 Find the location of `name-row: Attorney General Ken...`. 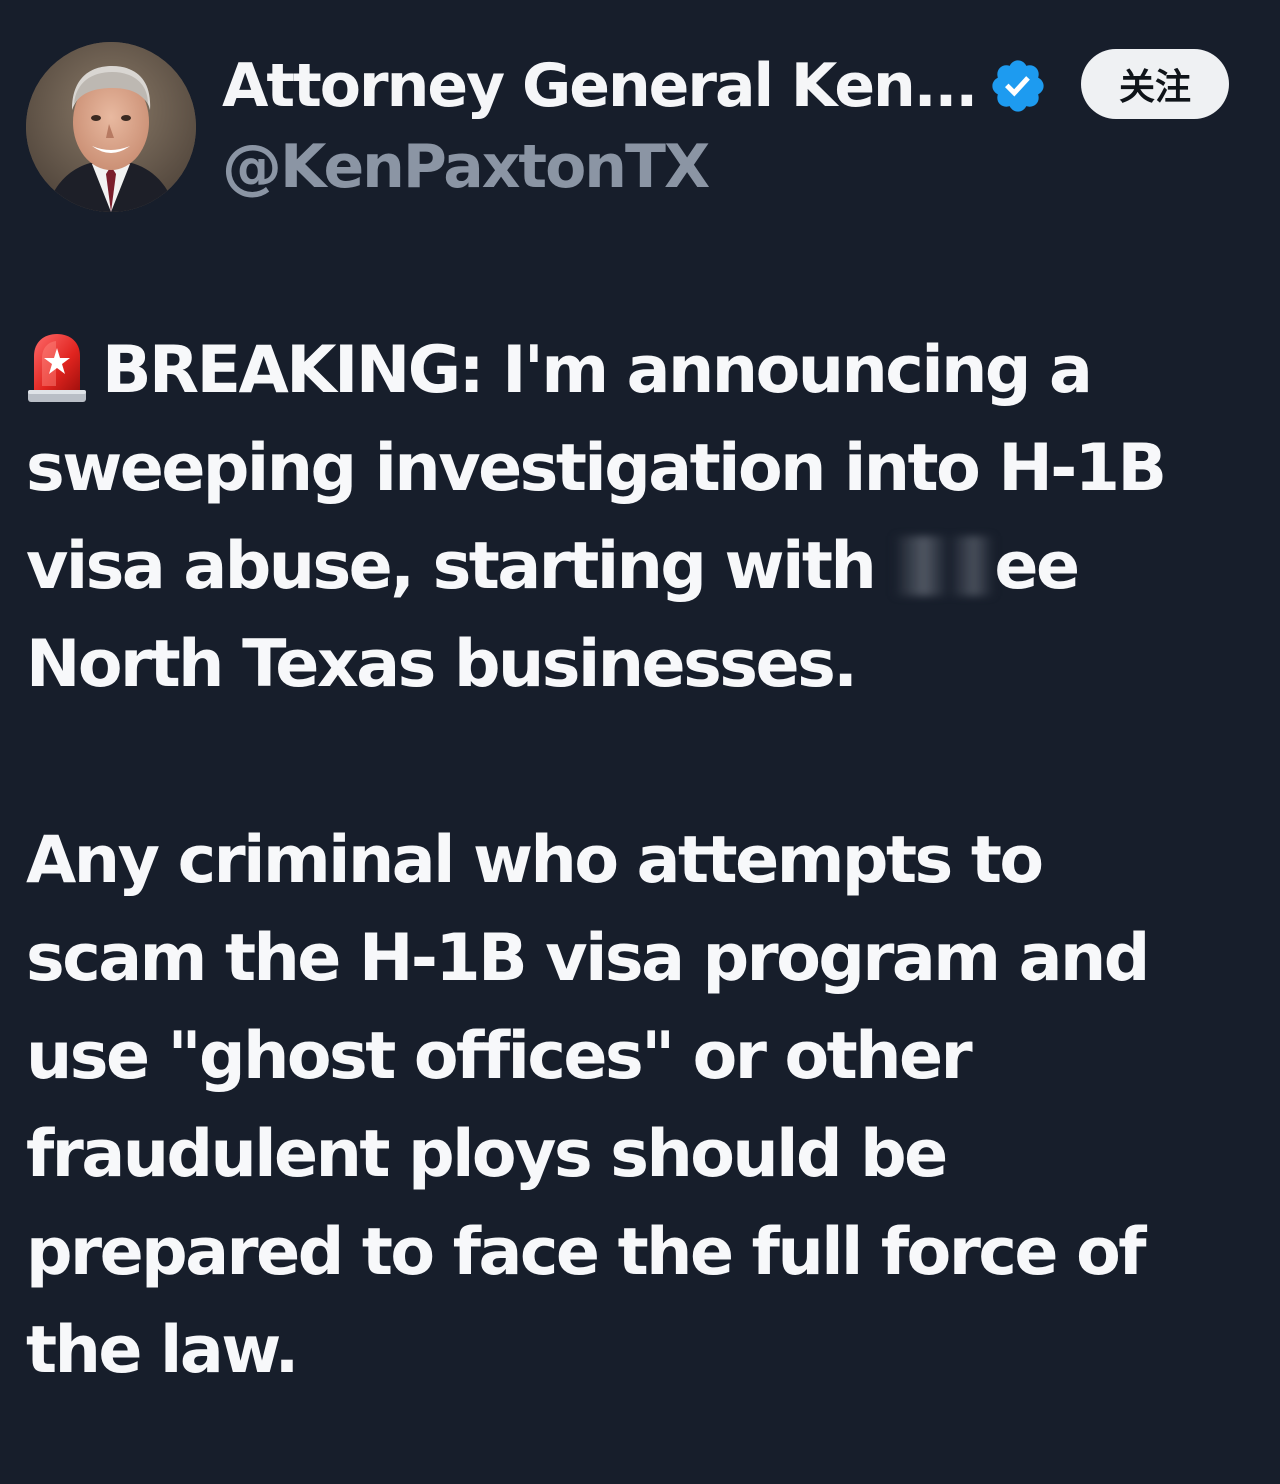

name-row: Attorney General Ken... is located at coordinates (635, 86).